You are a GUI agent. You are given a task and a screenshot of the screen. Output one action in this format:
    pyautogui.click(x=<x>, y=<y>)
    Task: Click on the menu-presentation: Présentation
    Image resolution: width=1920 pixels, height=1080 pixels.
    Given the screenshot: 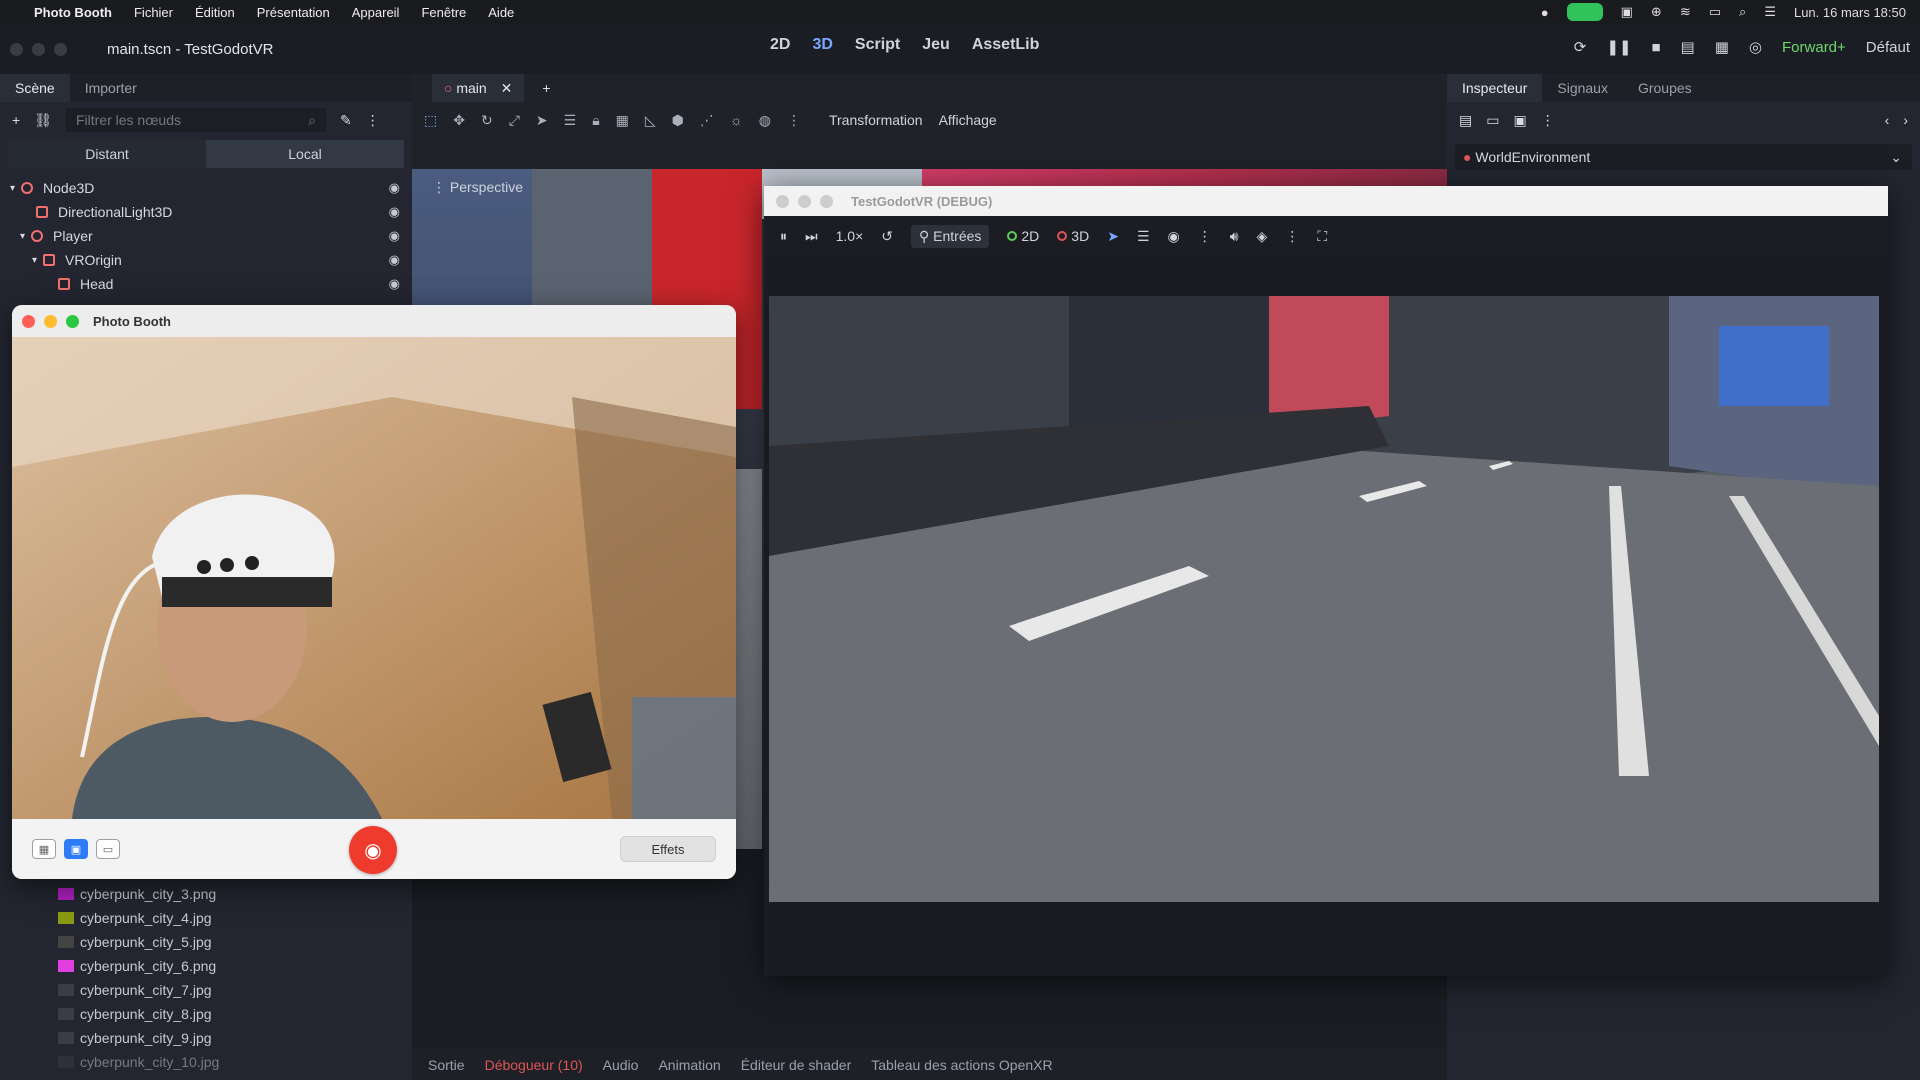 What is the action you would take?
    pyautogui.click(x=293, y=12)
    